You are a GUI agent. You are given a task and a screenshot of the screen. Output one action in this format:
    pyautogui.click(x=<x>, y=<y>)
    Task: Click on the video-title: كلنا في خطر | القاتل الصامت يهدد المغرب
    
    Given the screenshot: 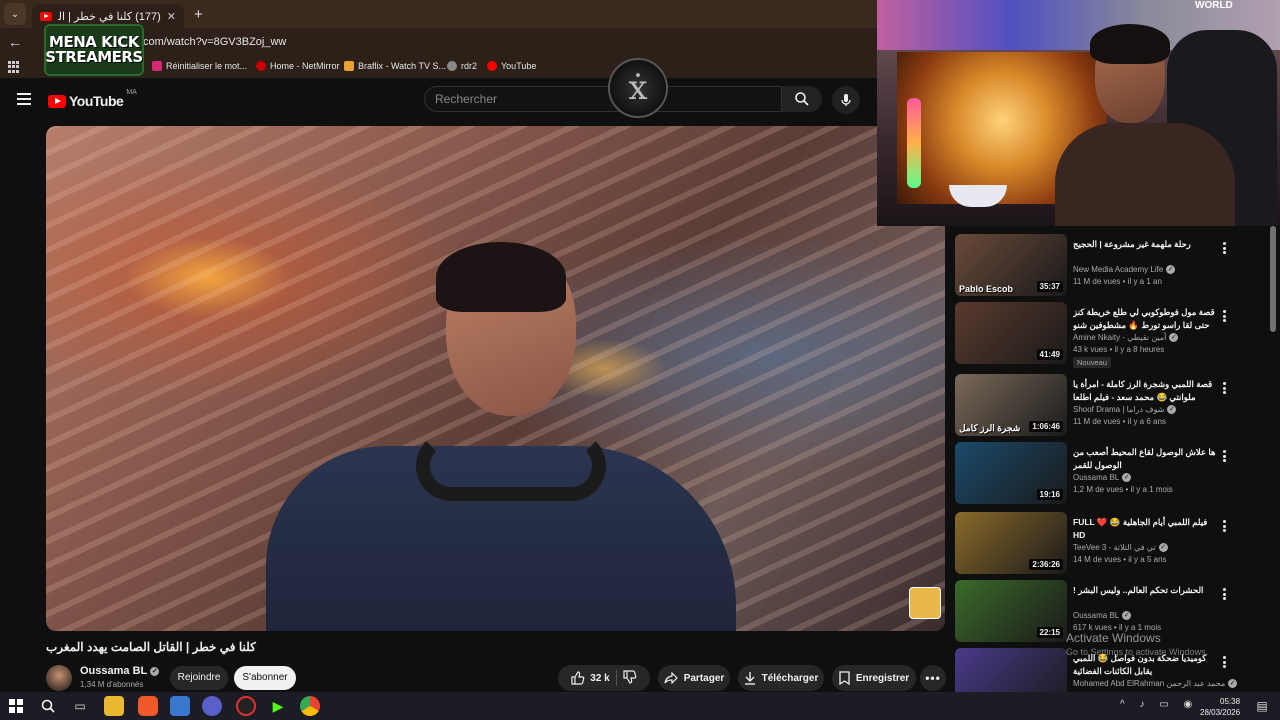 What is the action you would take?
    pyautogui.click(x=151, y=647)
    